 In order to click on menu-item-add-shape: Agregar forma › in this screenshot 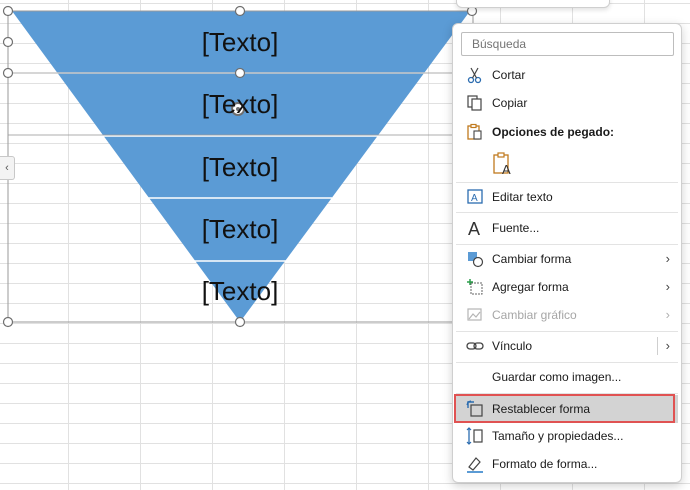, I will do `click(567, 287)`.